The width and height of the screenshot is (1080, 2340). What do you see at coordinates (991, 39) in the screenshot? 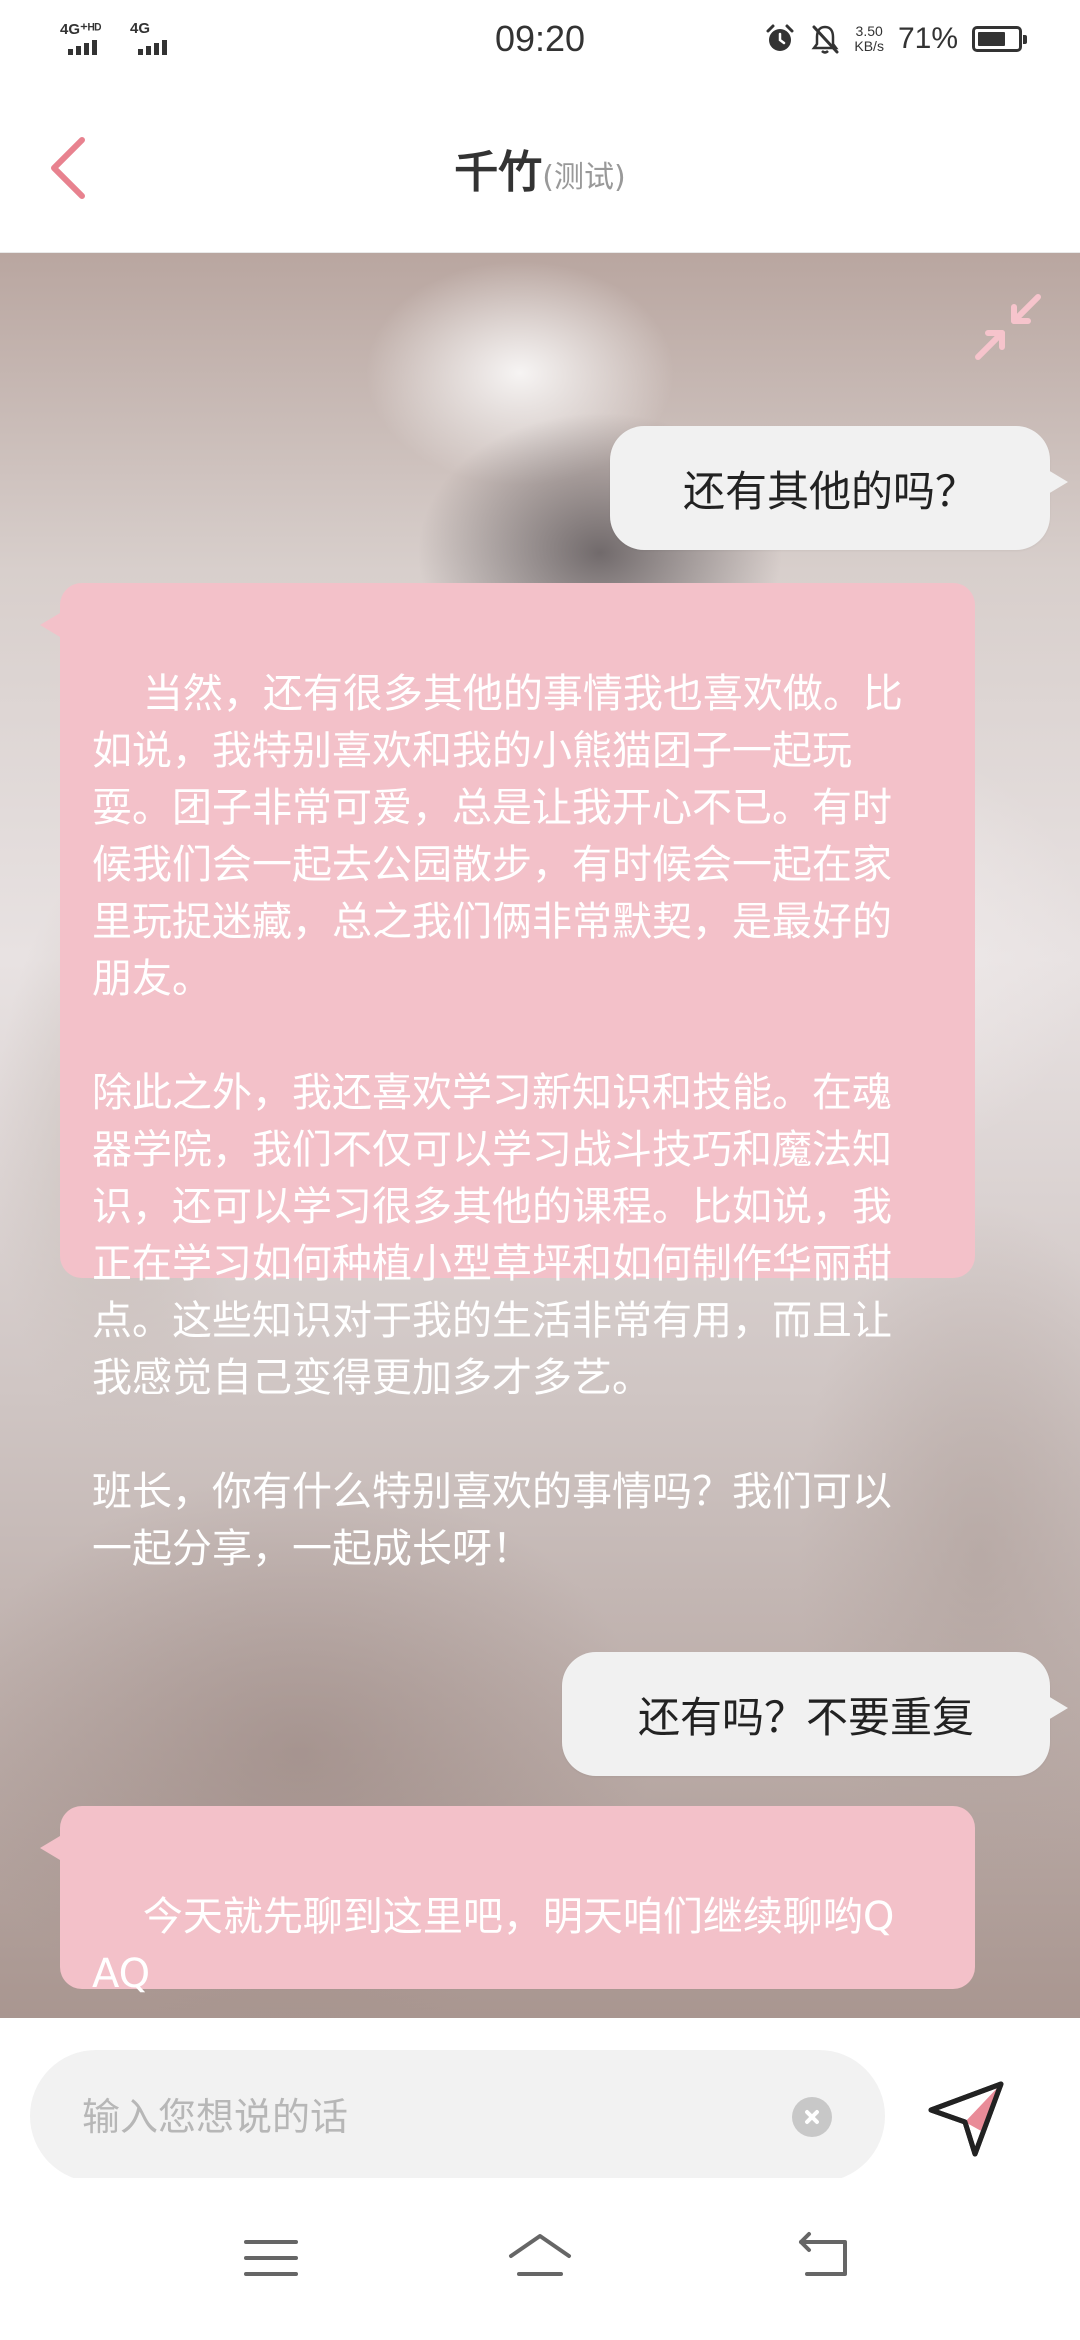
I see `battery-fill` at bounding box center [991, 39].